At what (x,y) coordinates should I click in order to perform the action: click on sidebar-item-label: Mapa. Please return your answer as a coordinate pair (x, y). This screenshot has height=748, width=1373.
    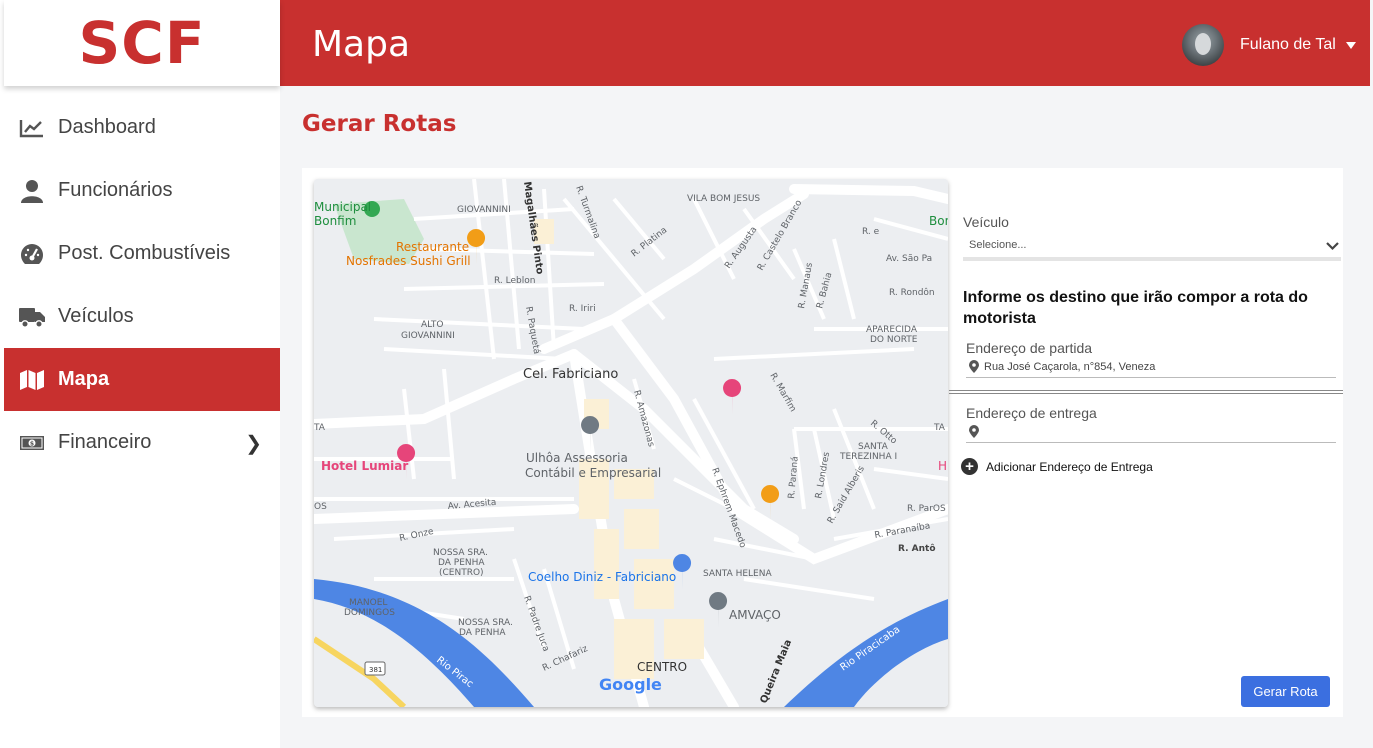
    Looking at the image, I should click on (84, 379).